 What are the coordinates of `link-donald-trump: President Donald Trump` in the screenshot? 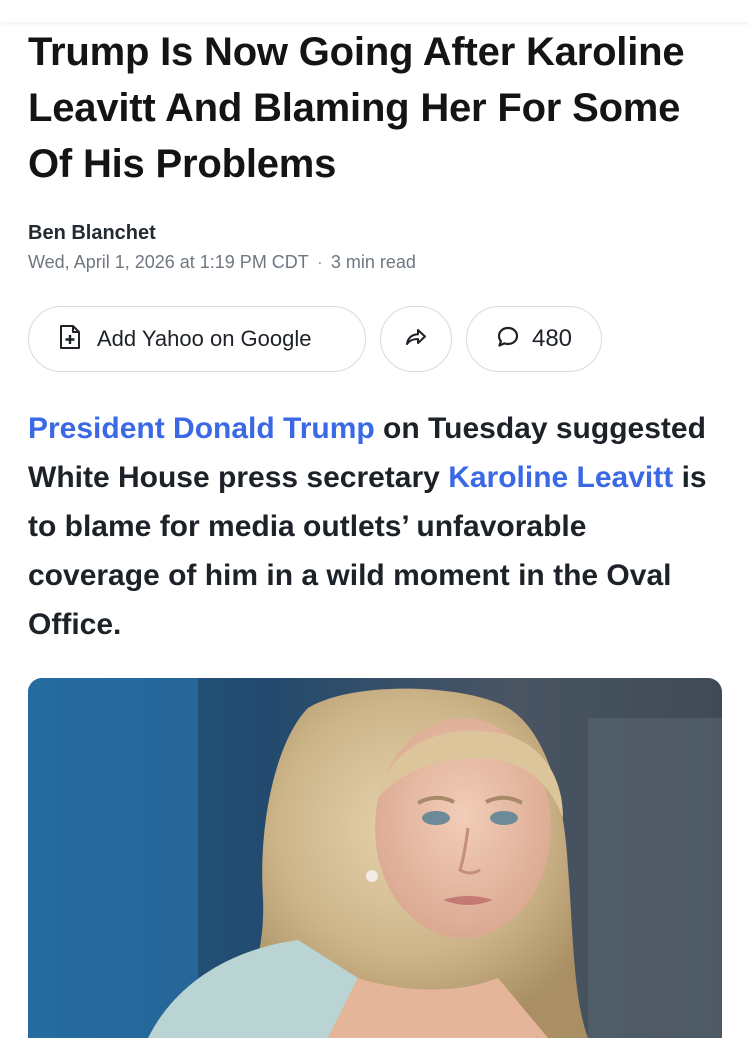 It's located at (201, 428).